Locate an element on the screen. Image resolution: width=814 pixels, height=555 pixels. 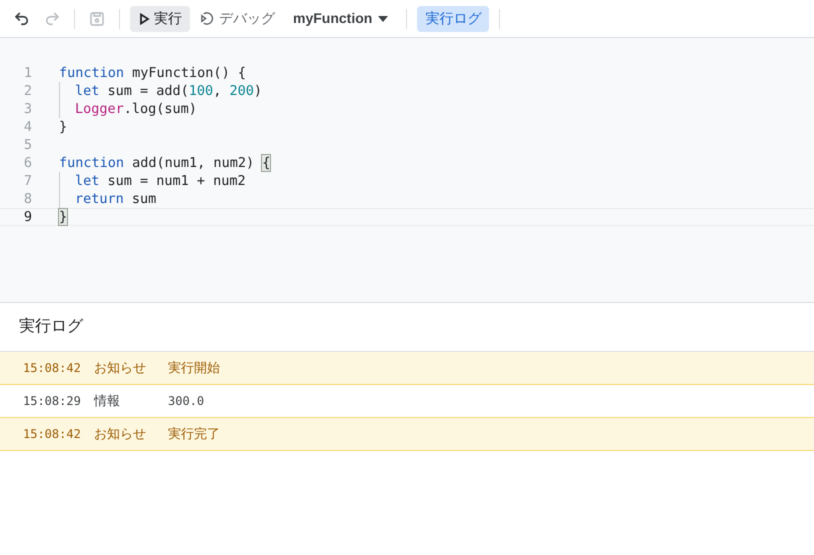
line-number: 4 is located at coordinates (27, 127).